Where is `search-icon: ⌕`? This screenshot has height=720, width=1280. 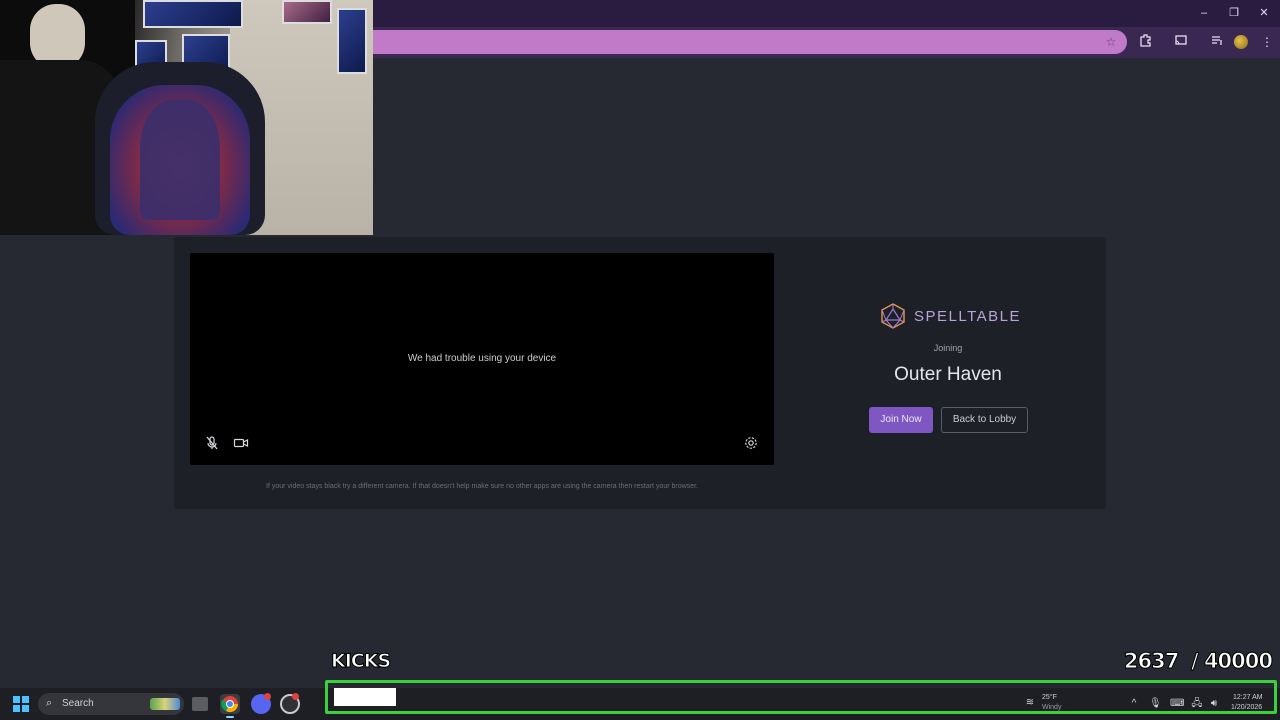
search-icon: ⌕ is located at coordinates (49, 703).